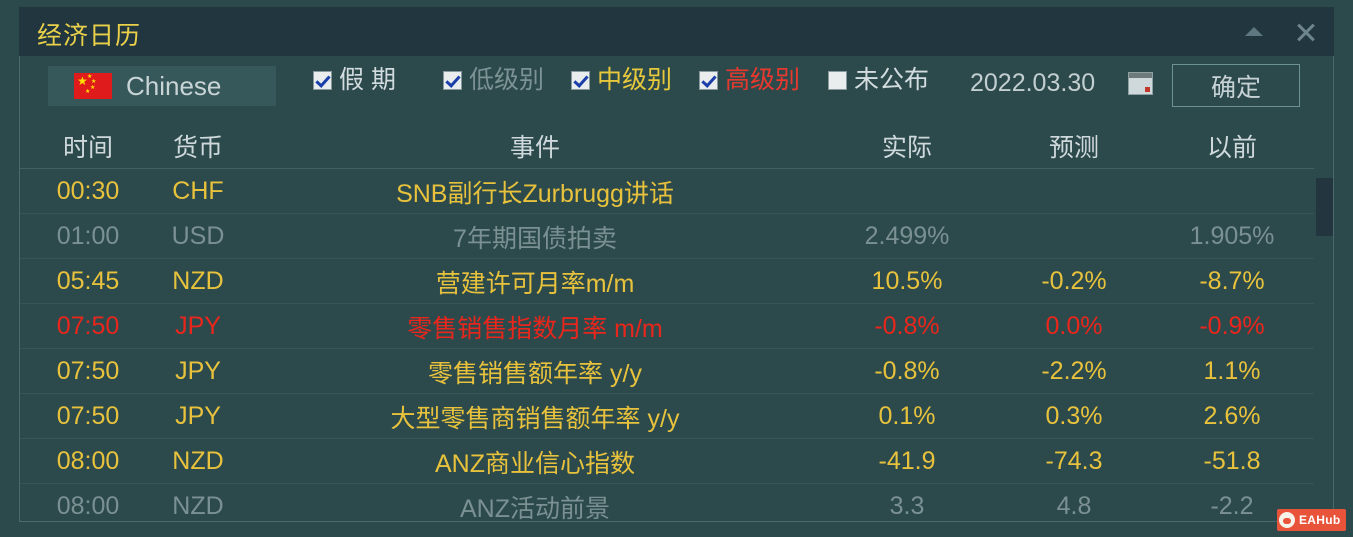  What do you see at coordinates (676, 281) in the screenshot?
I see `table-row: 05:45 NZD 营建许可月率m/m 10.5% -0.2% -8.7%` at bounding box center [676, 281].